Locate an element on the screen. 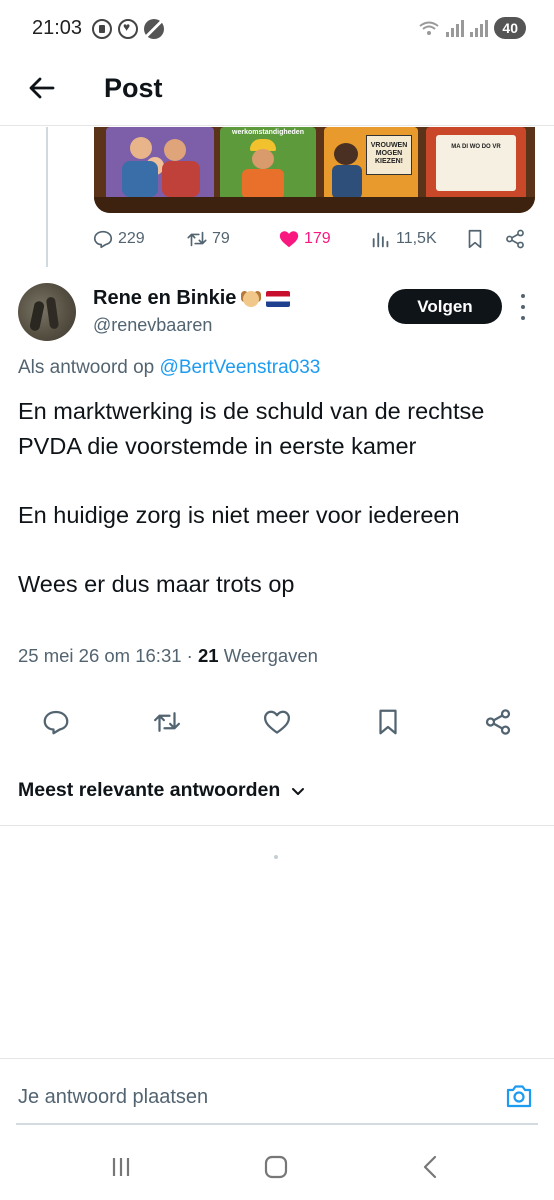 Image resolution: width=554 pixels, height=1200 pixels. follow-button: Volgen is located at coordinates (445, 306).